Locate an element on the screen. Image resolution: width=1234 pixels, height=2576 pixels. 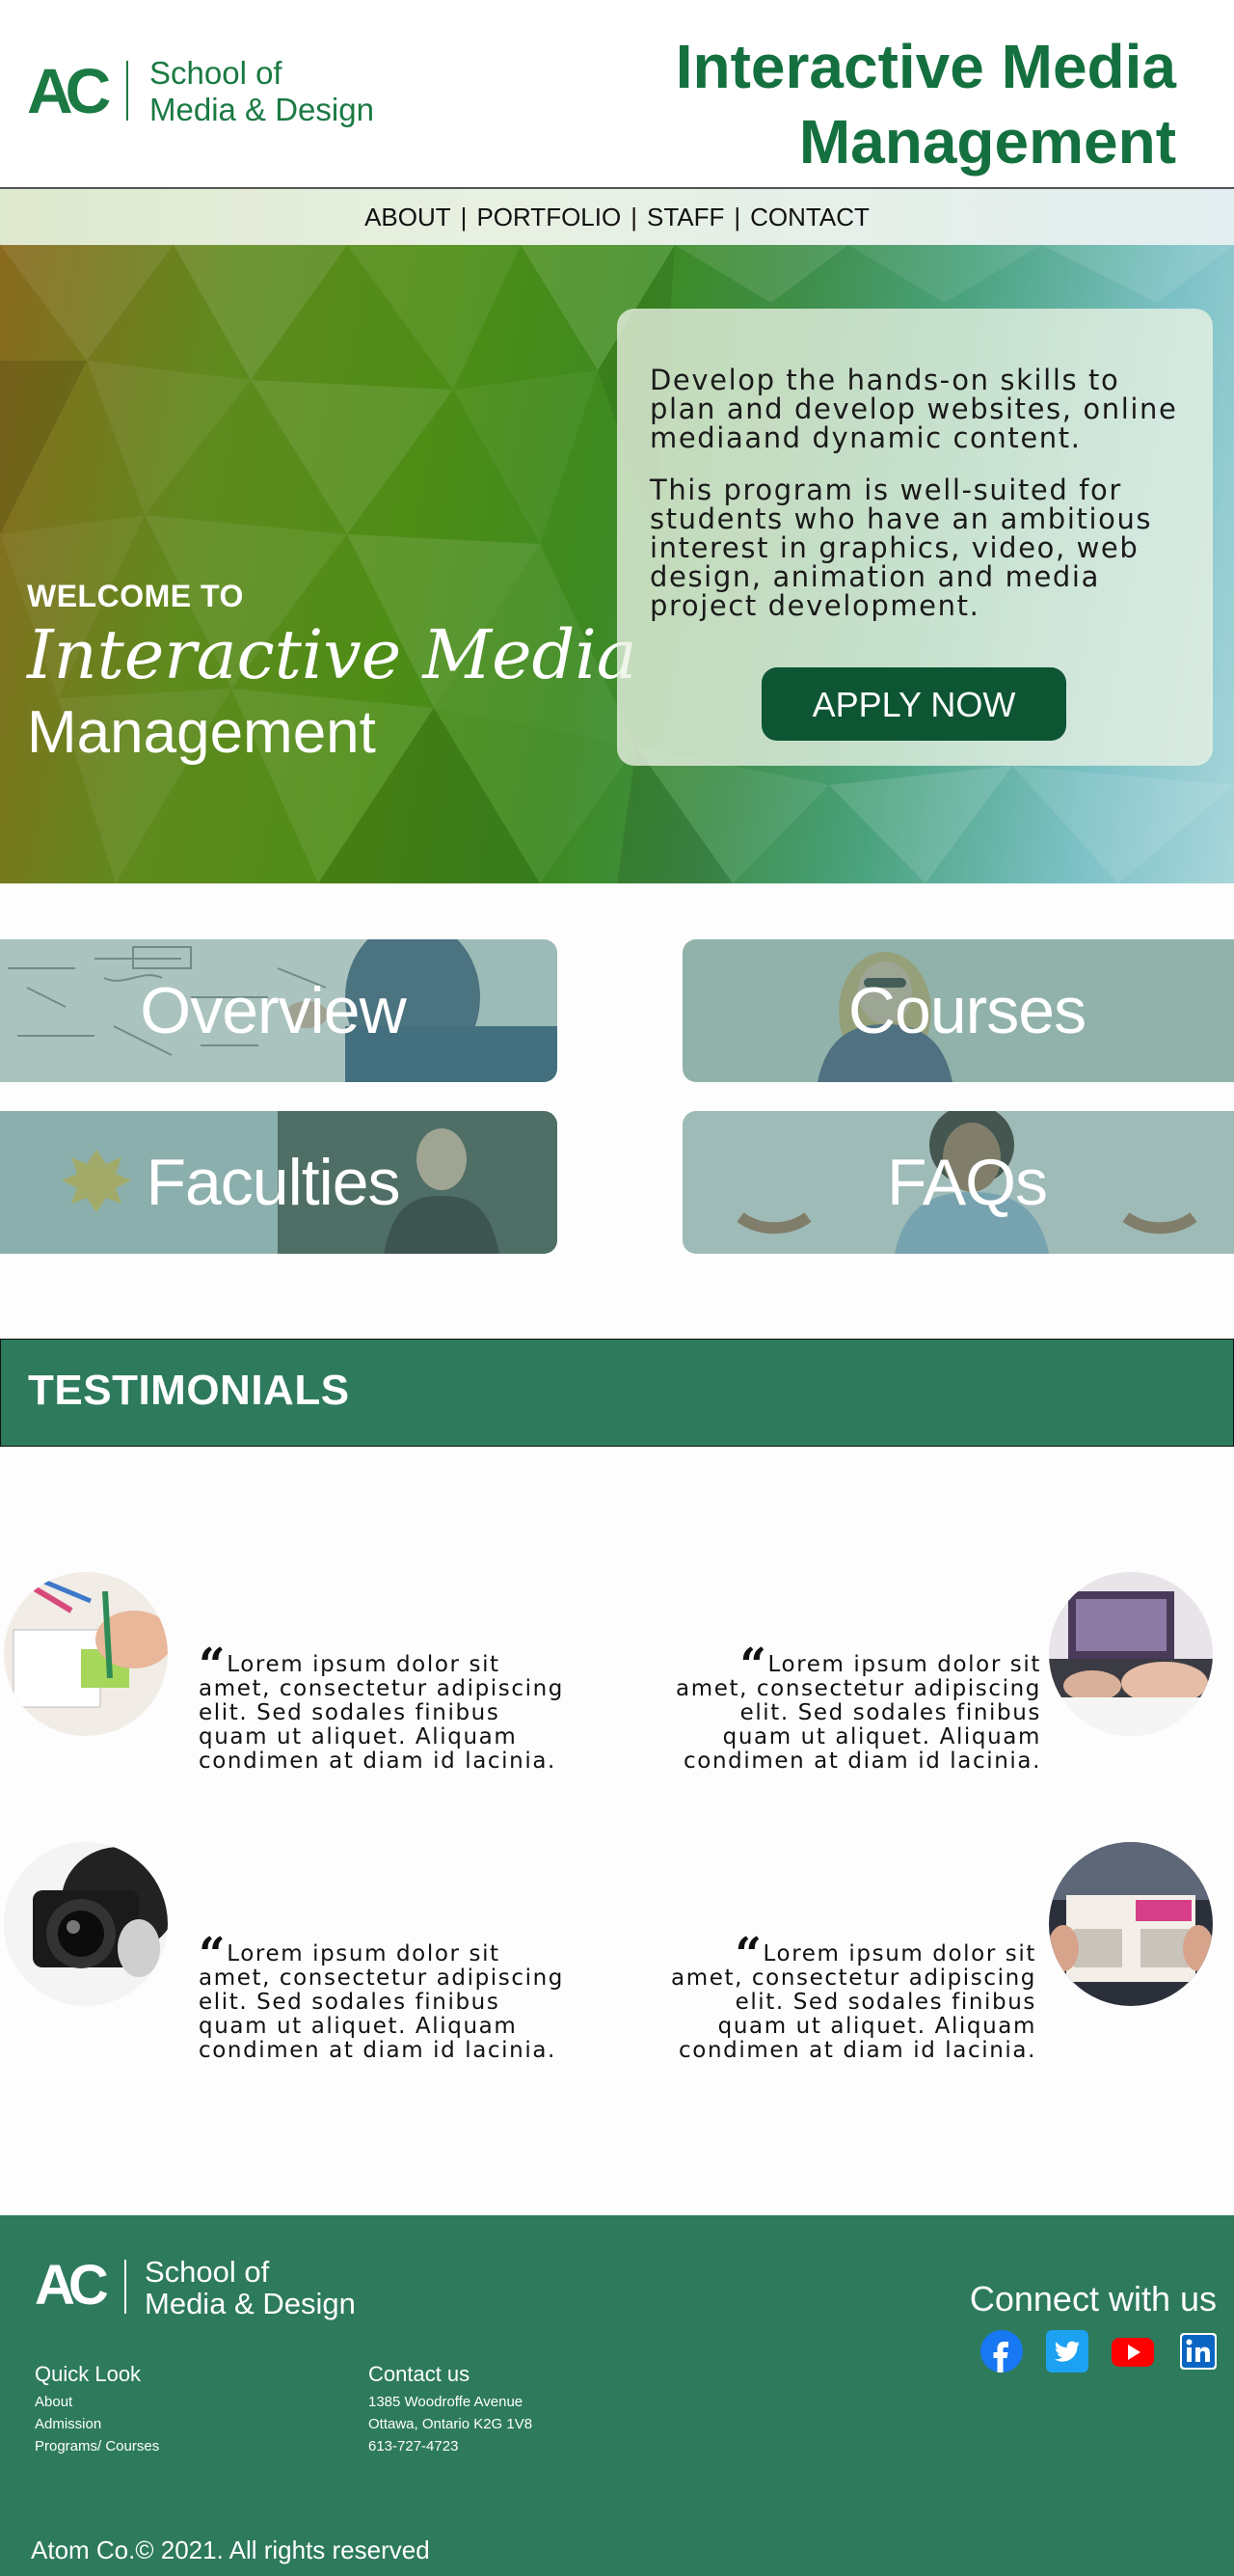
tile-courses-label: Courses is located at coordinates (966, 1010).